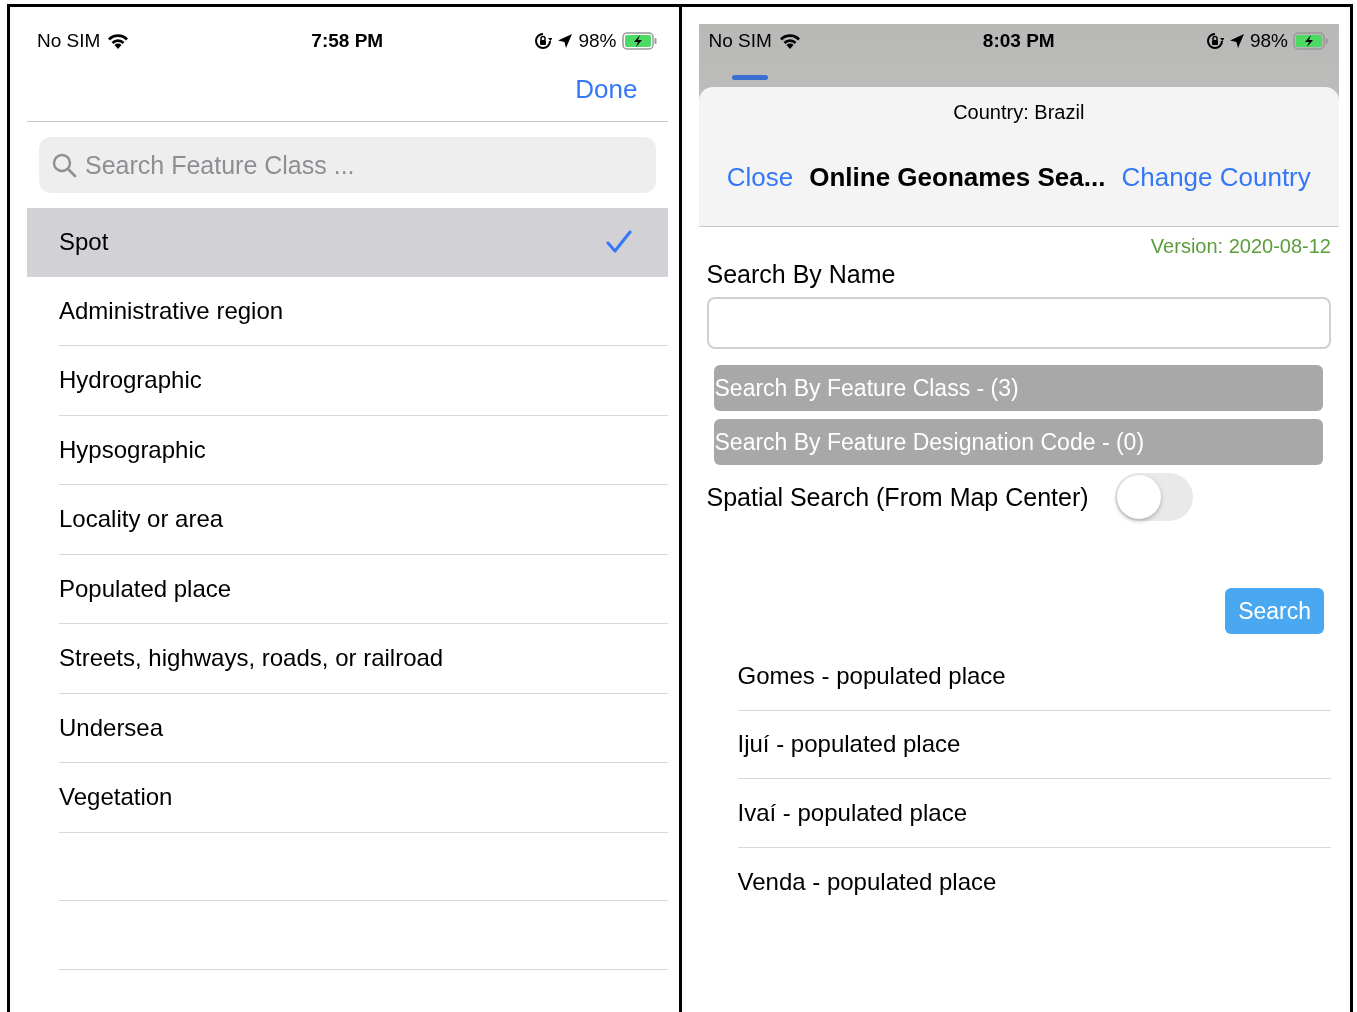  What do you see at coordinates (1216, 177) in the screenshot?
I see `change-country-button: Change Country` at bounding box center [1216, 177].